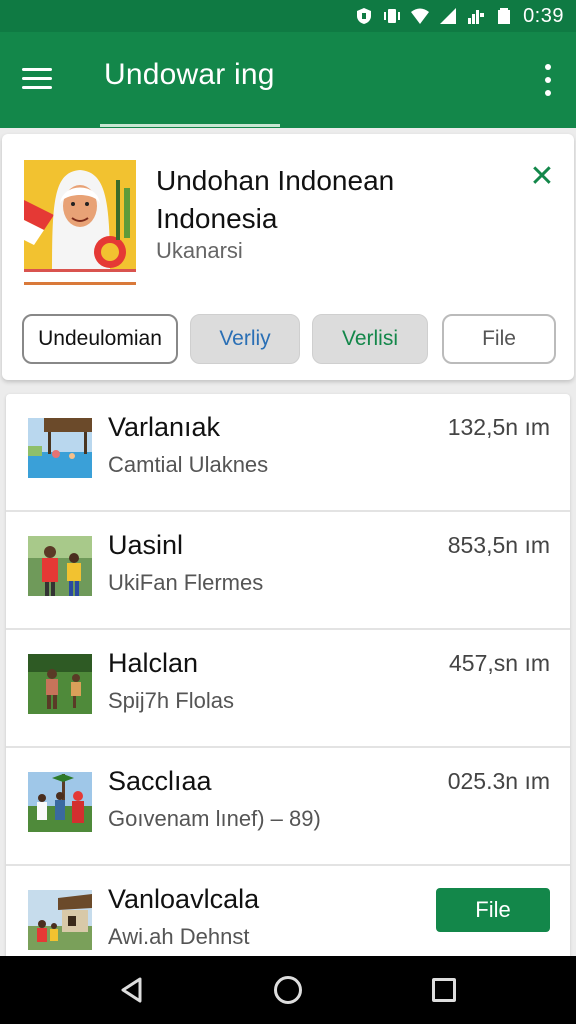  I want to click on list-item-distance: 132,5n ım, so click(498, 427).